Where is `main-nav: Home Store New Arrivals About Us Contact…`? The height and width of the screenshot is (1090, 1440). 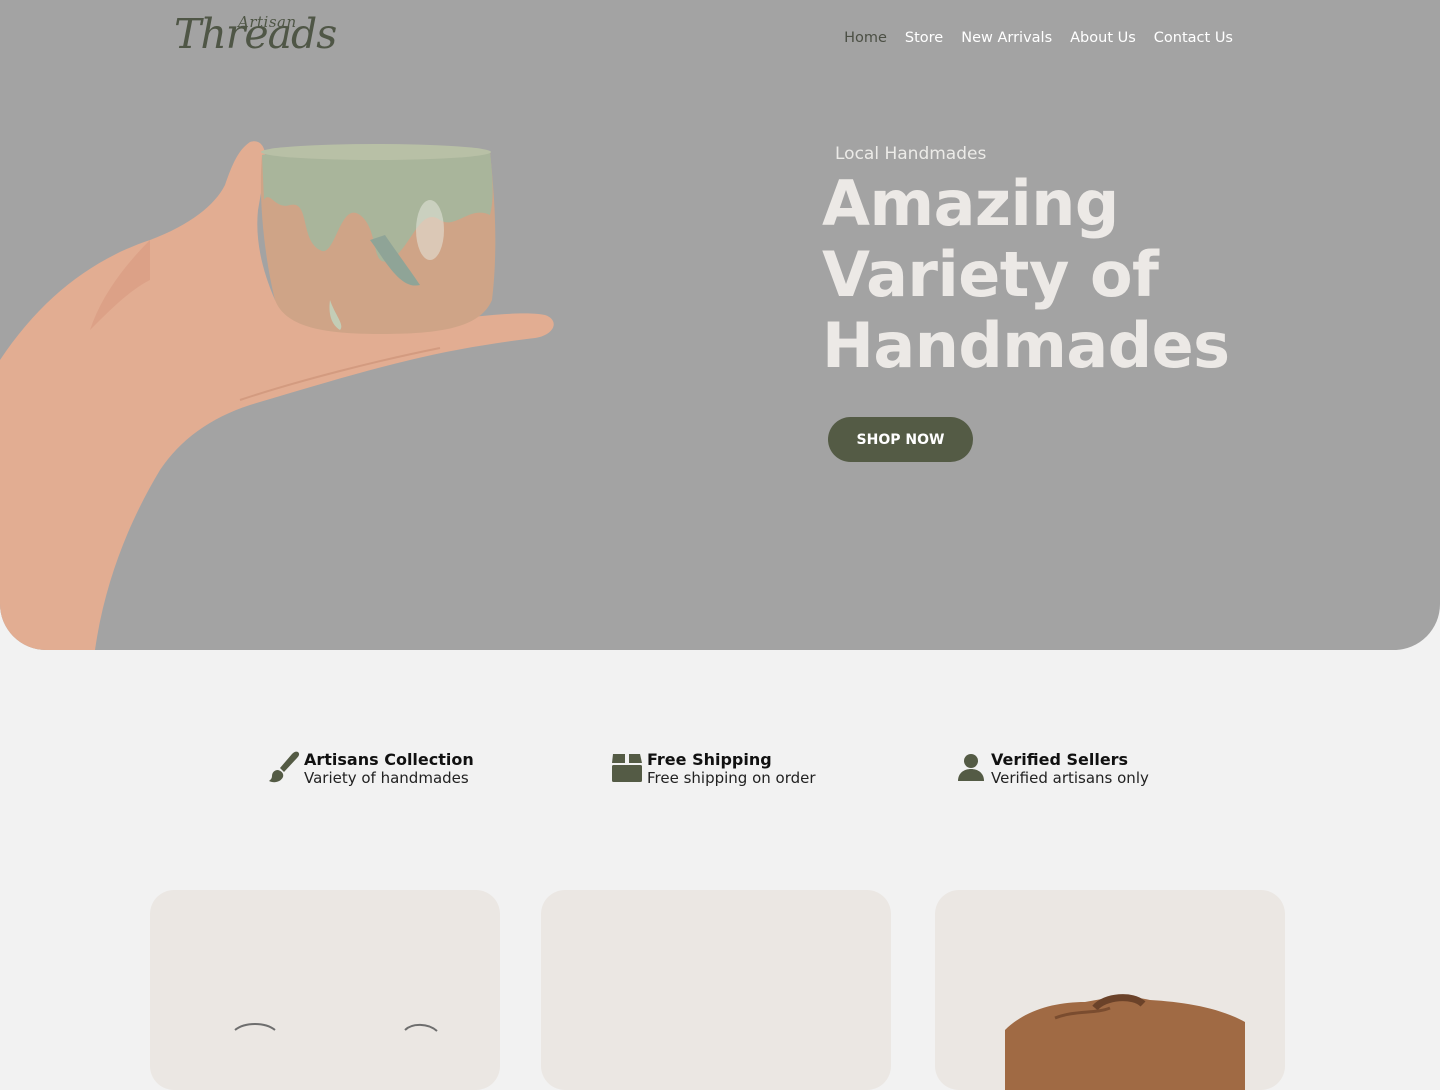
main-nav: Home Store New Arrivals About Us Contact… is located at coordinates (1038, 38).